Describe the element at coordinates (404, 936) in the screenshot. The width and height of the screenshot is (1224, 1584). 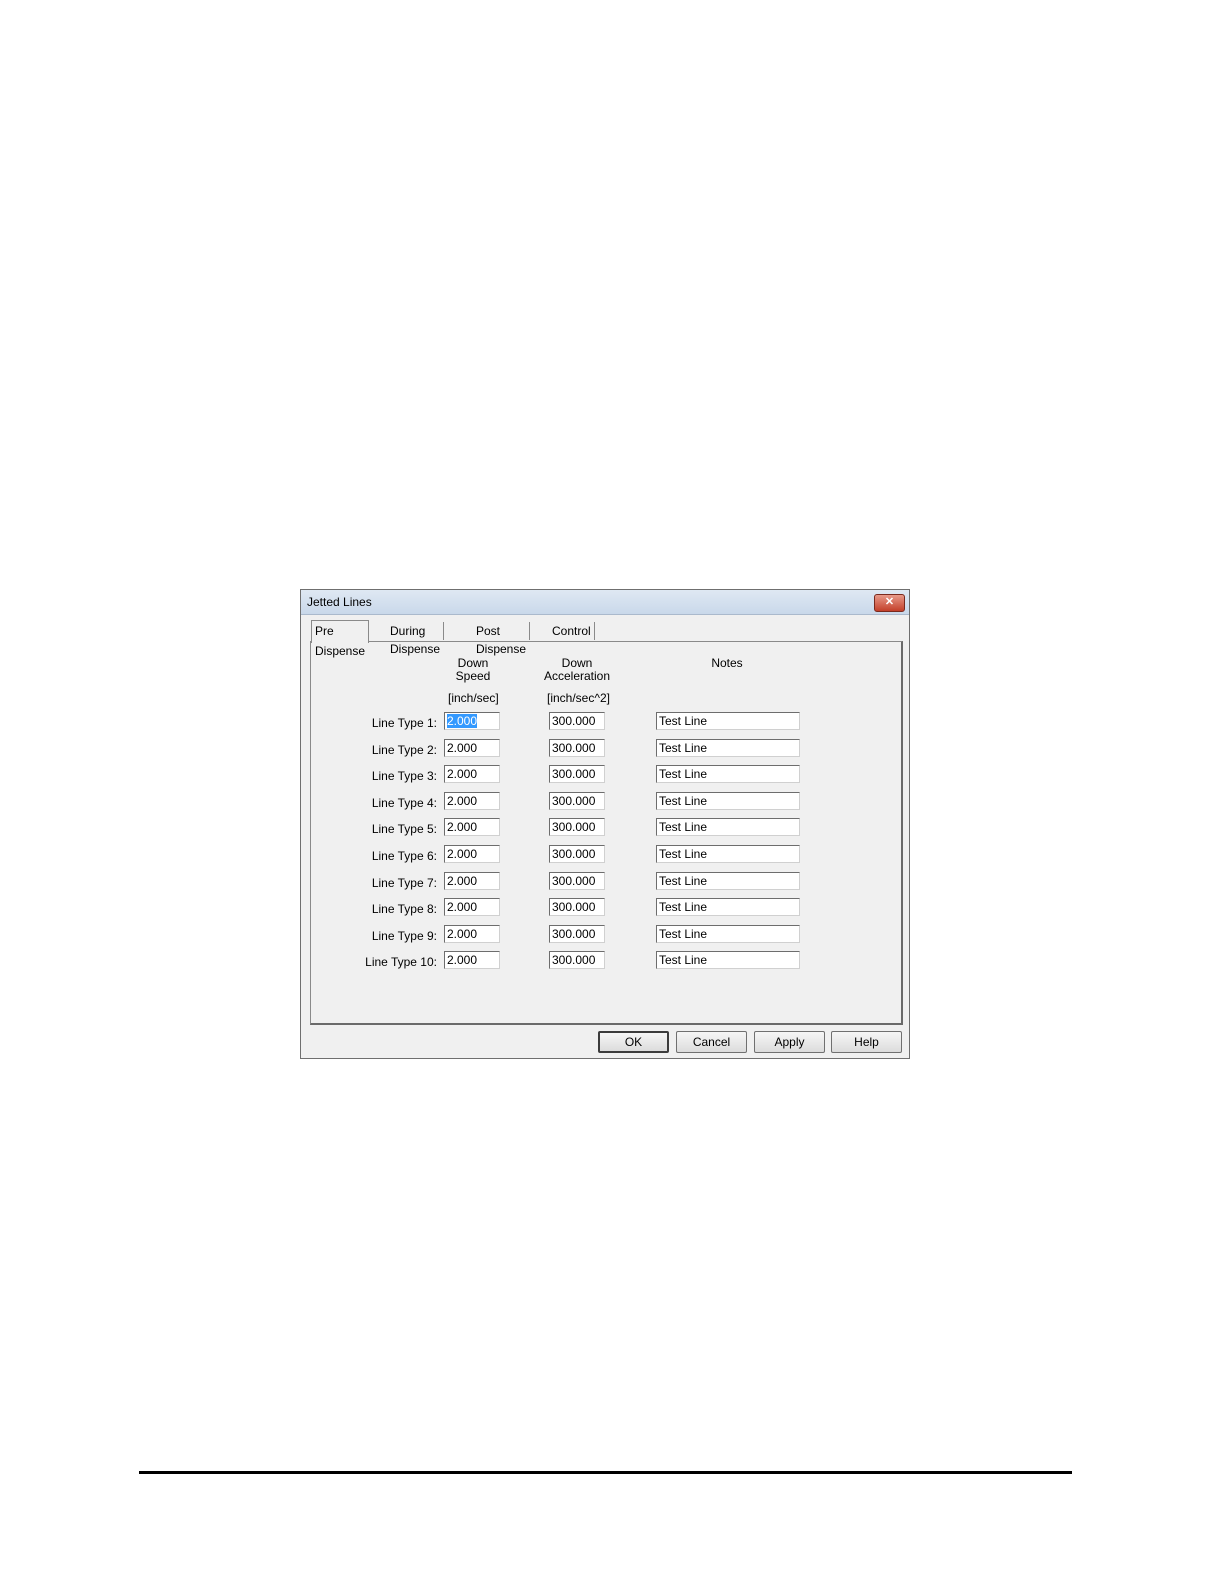
I see `line-type-label: Line Type 9:` at that location.